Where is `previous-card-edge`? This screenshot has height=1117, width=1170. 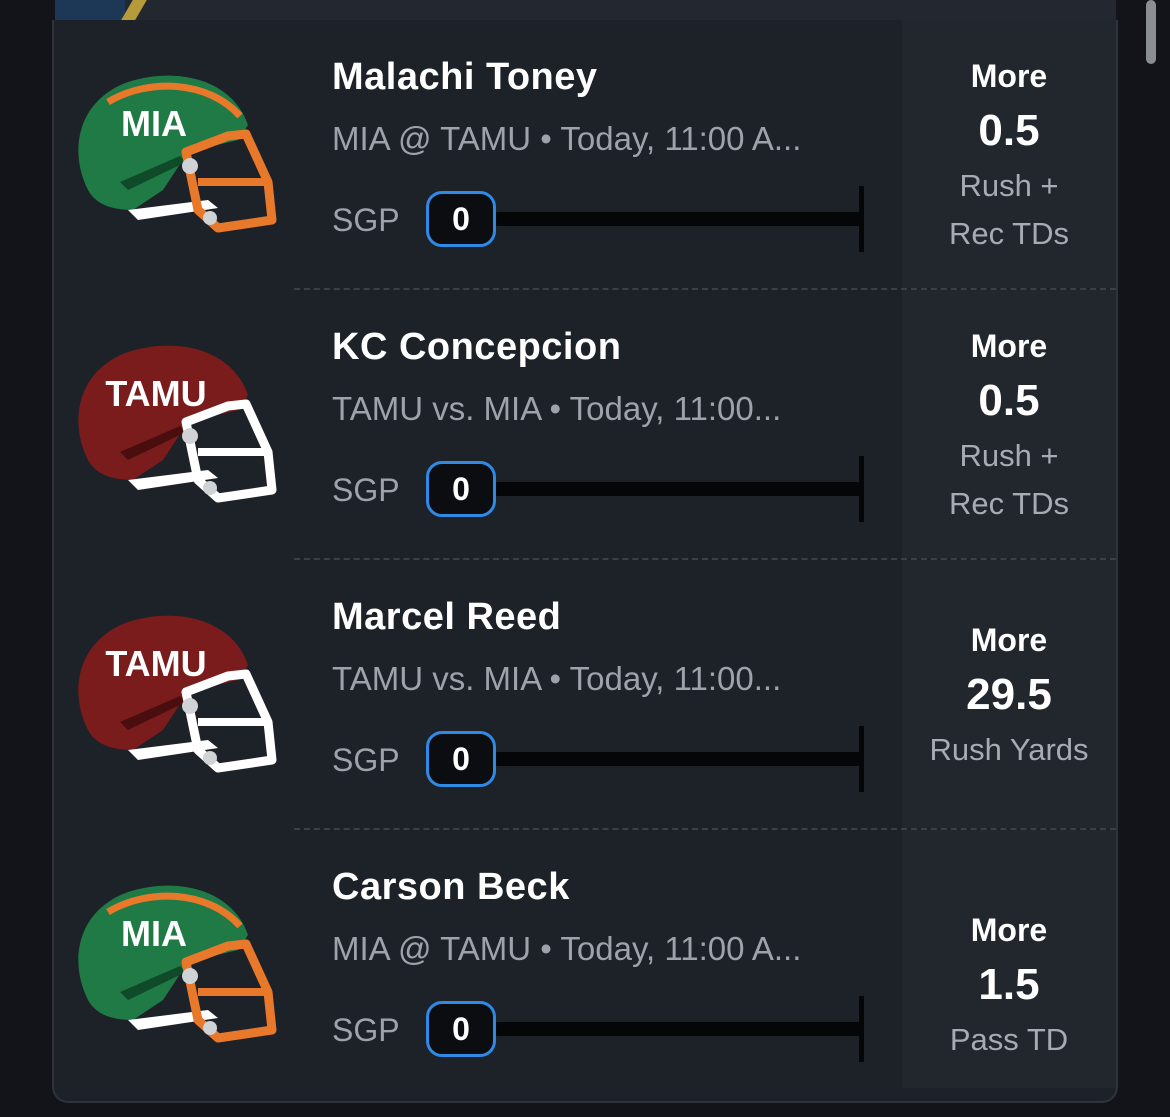 previous-card-edge is located at coordinates (585, 10).